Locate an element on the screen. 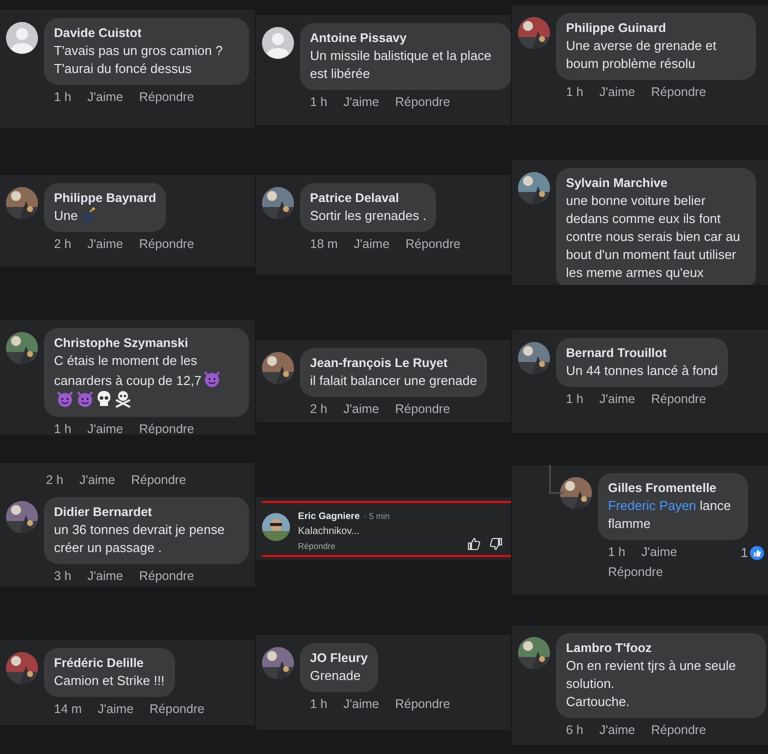 This screenshot has height=754, width=768. skull-crossbones-icon is located at coordinates (123, 399).